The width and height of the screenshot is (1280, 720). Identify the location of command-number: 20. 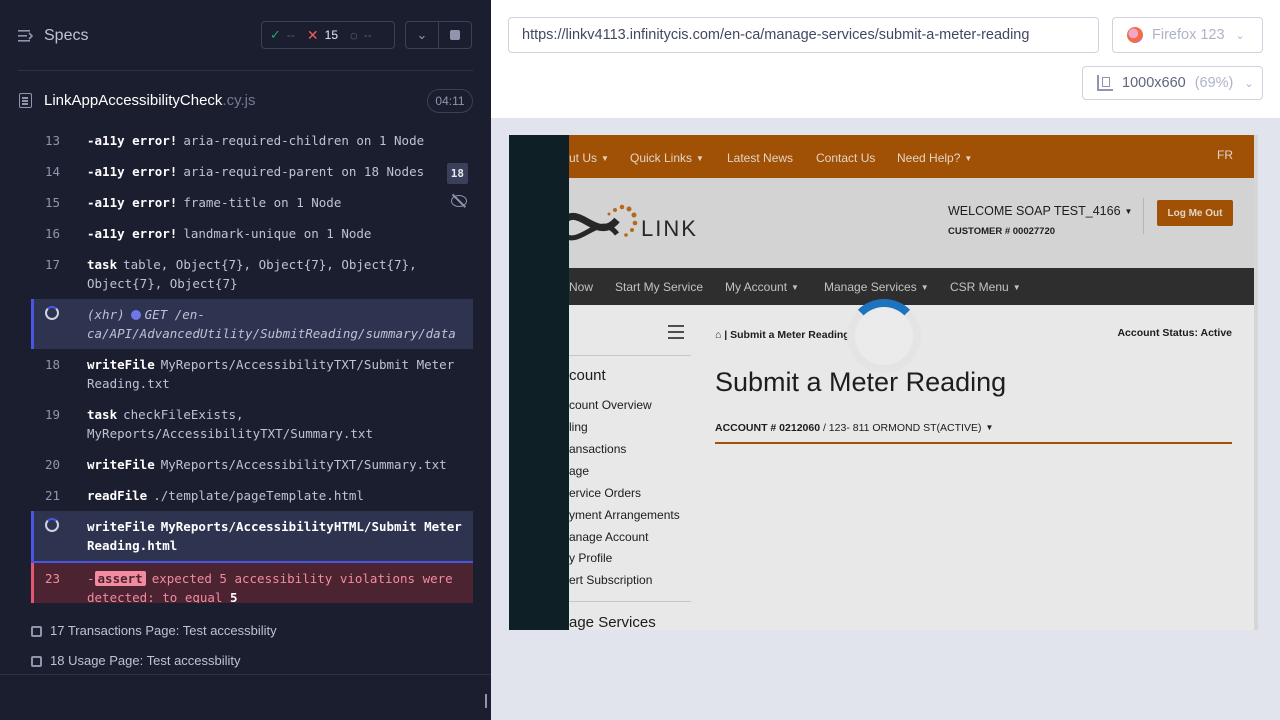
(53, 464).